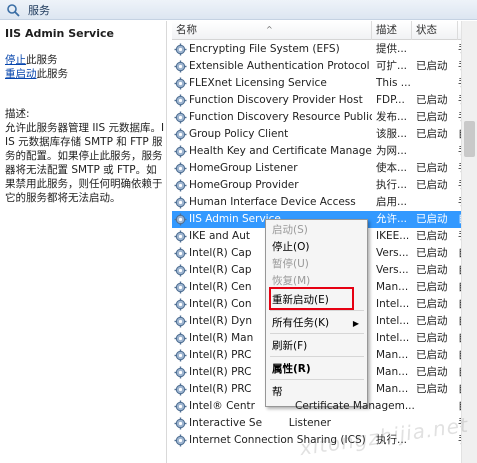 This screenshot has height=463, width=477. What do you see at coordinates (324, 168) in the screenshot?
I see `service-row: HomeGroup Listener使本...已启动手` at bounding box center [324, 168].